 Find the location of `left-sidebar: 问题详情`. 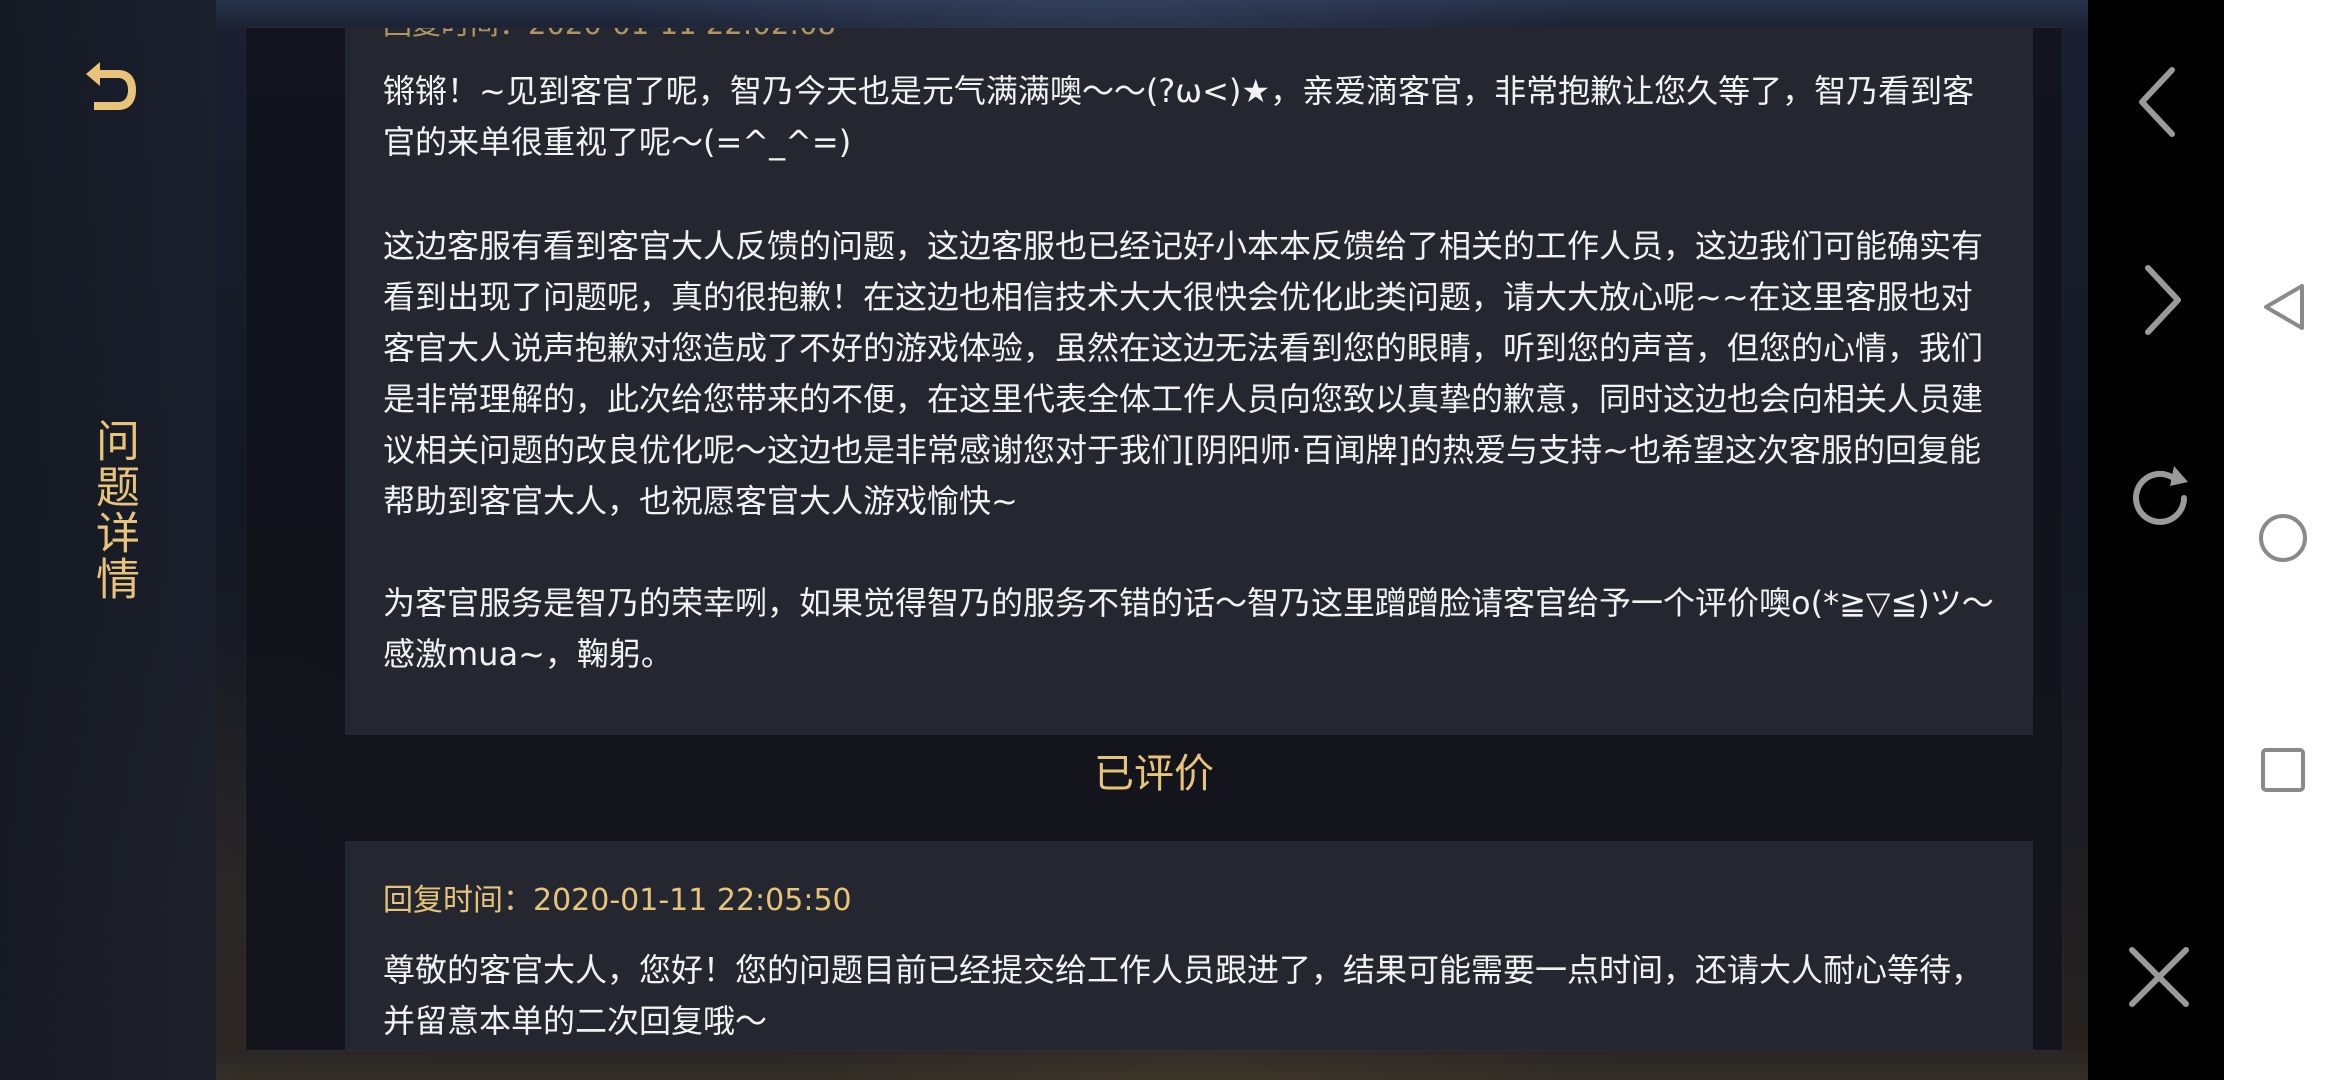

left-sidebar: 问题详情 is located at coordinates (108, 540).